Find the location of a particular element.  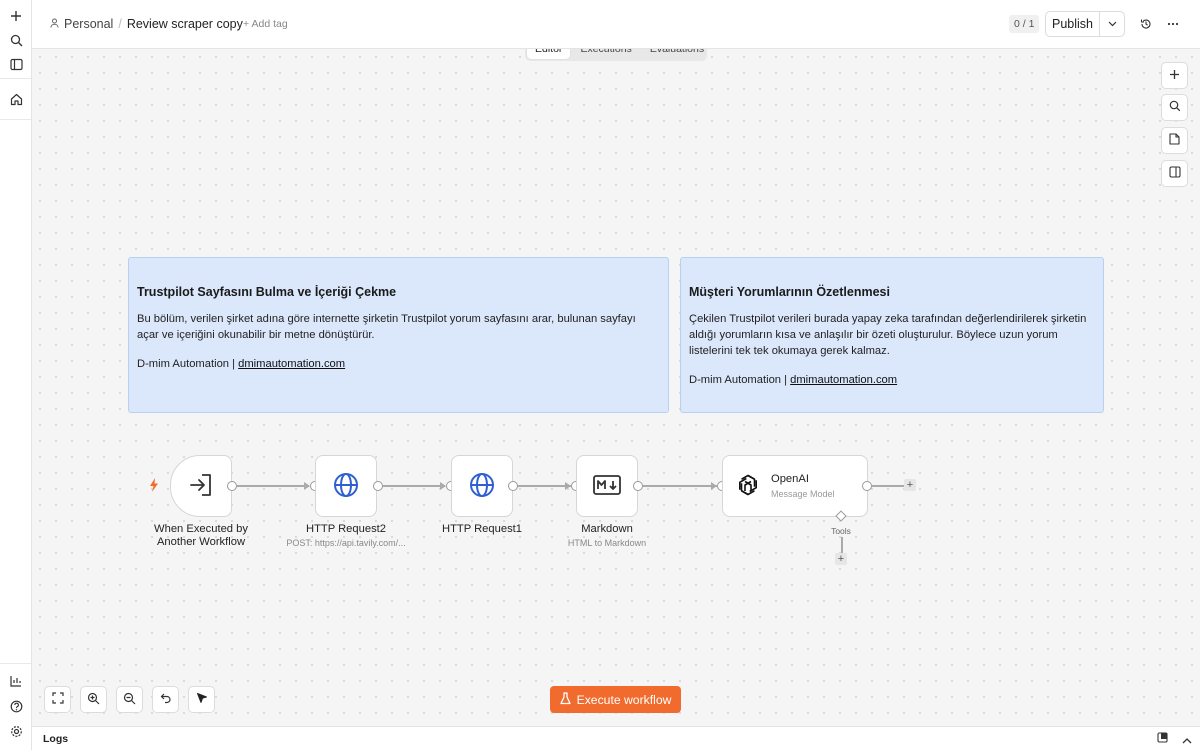

logs-panel-bar: Logs is located at coordinates (616, 738).